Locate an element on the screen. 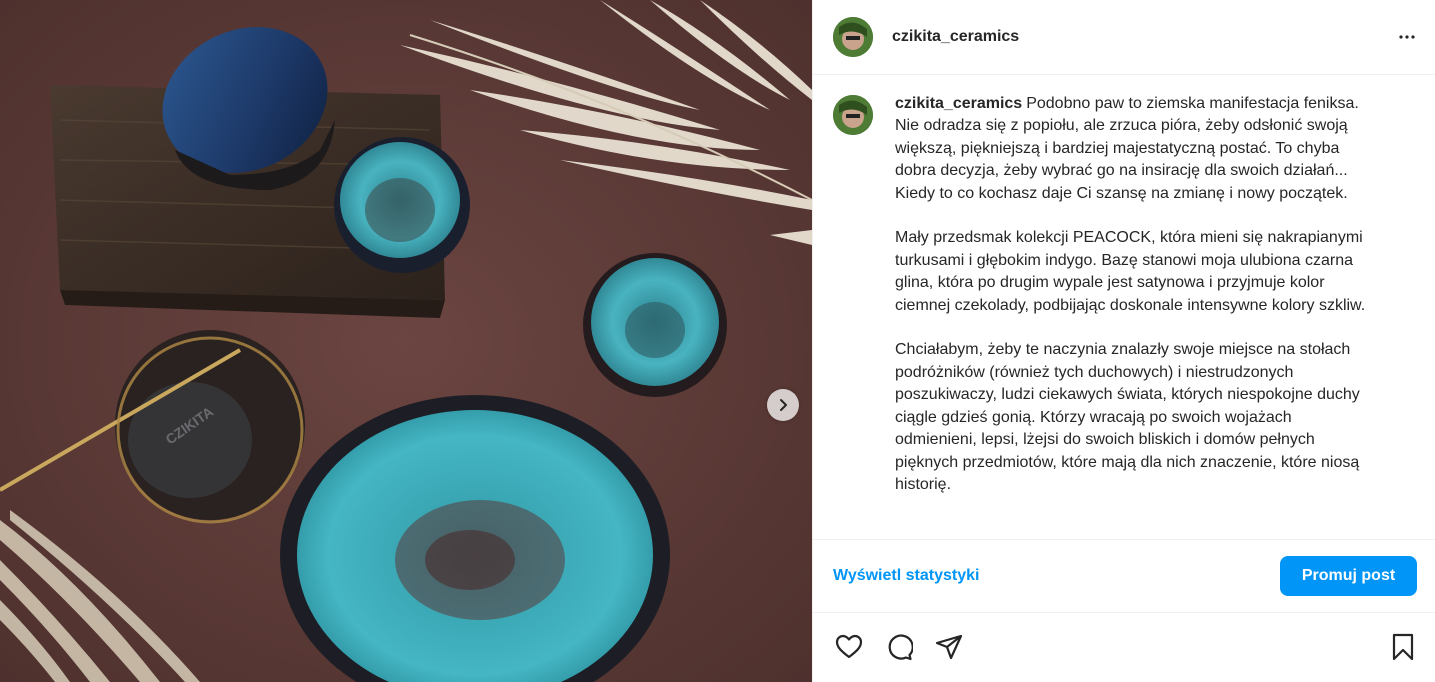 Image resolution: width=1435 pixels, height=682 pixels. save-button is located at coordinates (1403, 647).